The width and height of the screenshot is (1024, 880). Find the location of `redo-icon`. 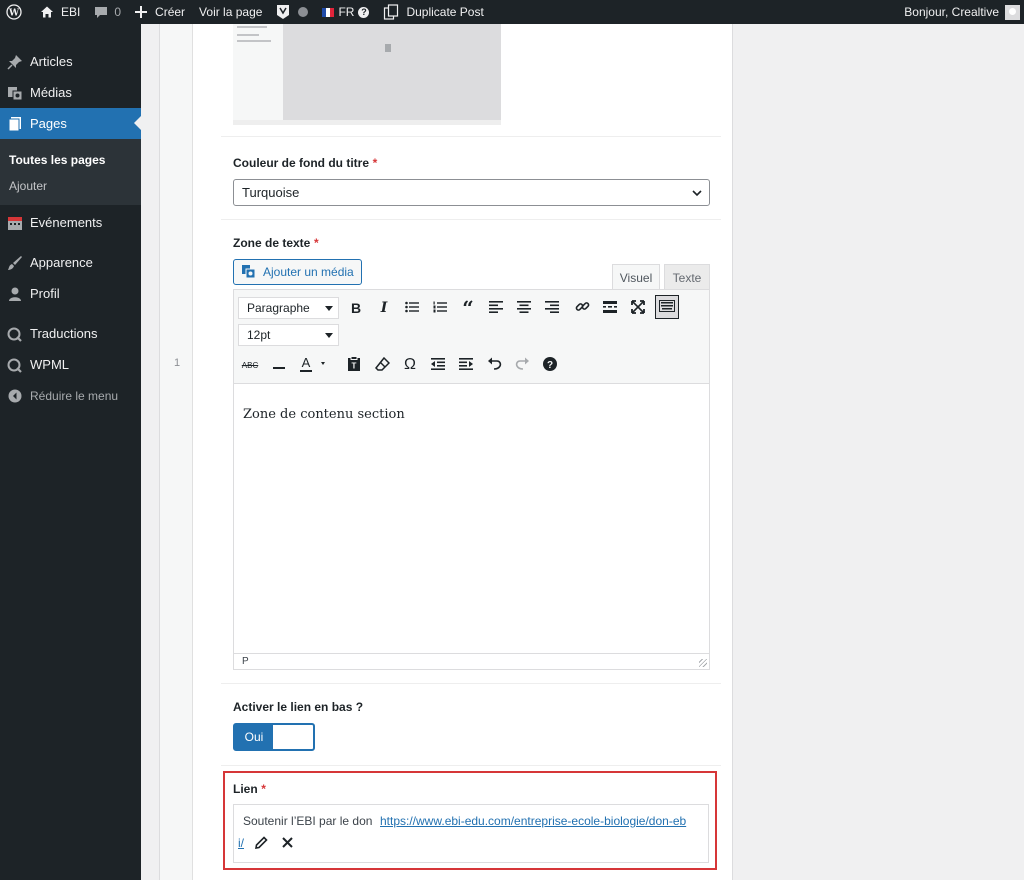

redo-icon is located at coordinates (522, 365).